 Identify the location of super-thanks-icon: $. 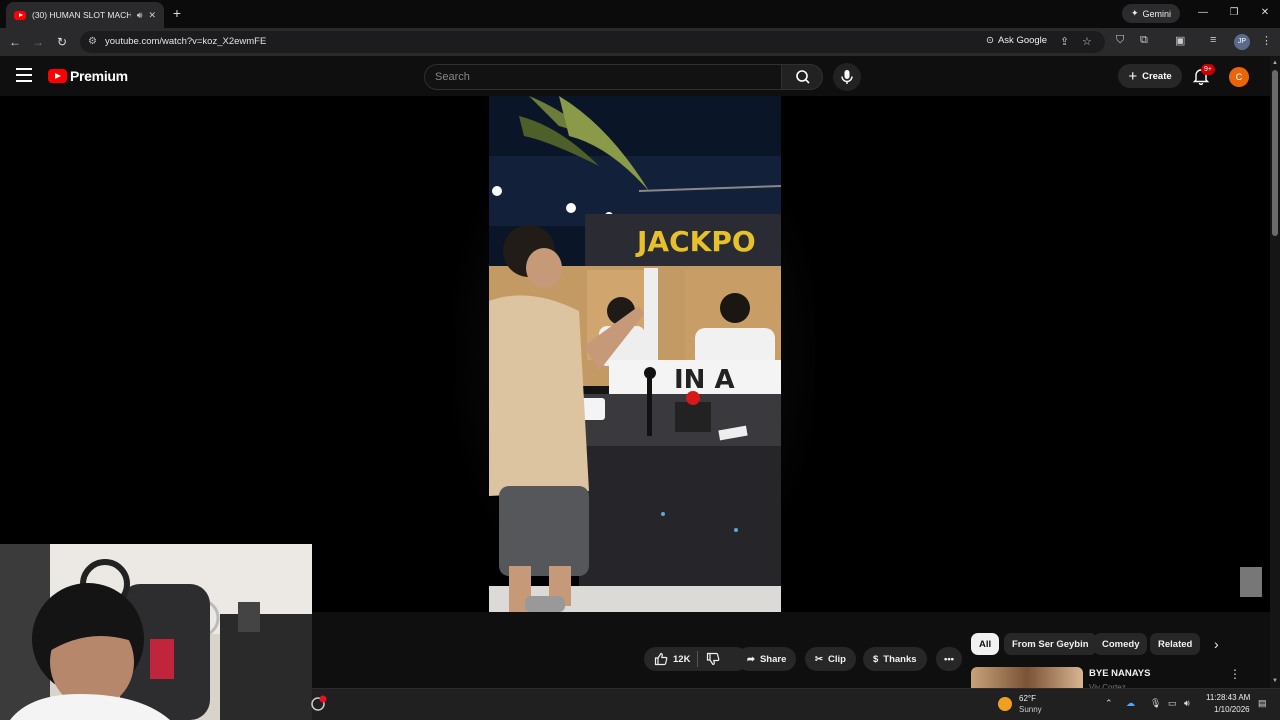
(876, 659).